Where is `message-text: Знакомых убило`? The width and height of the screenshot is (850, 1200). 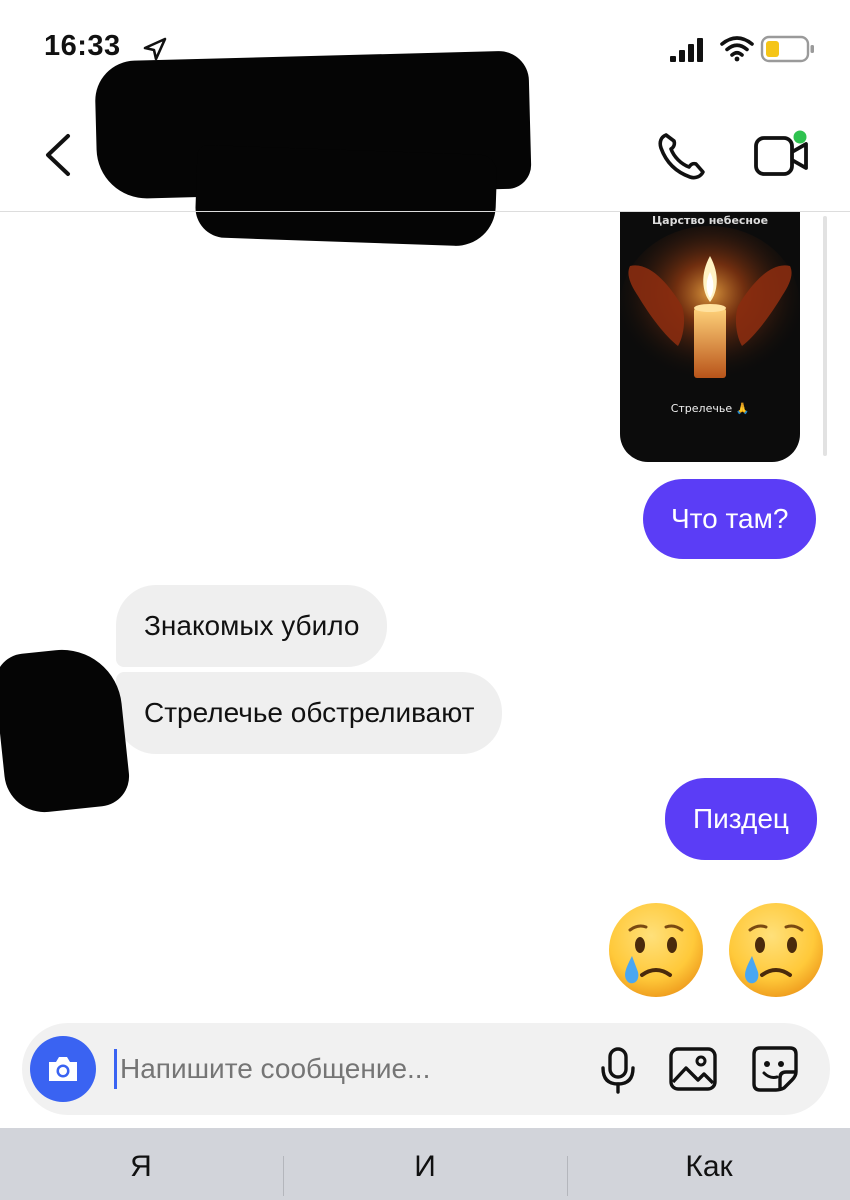
message-text: Знакомых убило is located at coordinates (252, 625).